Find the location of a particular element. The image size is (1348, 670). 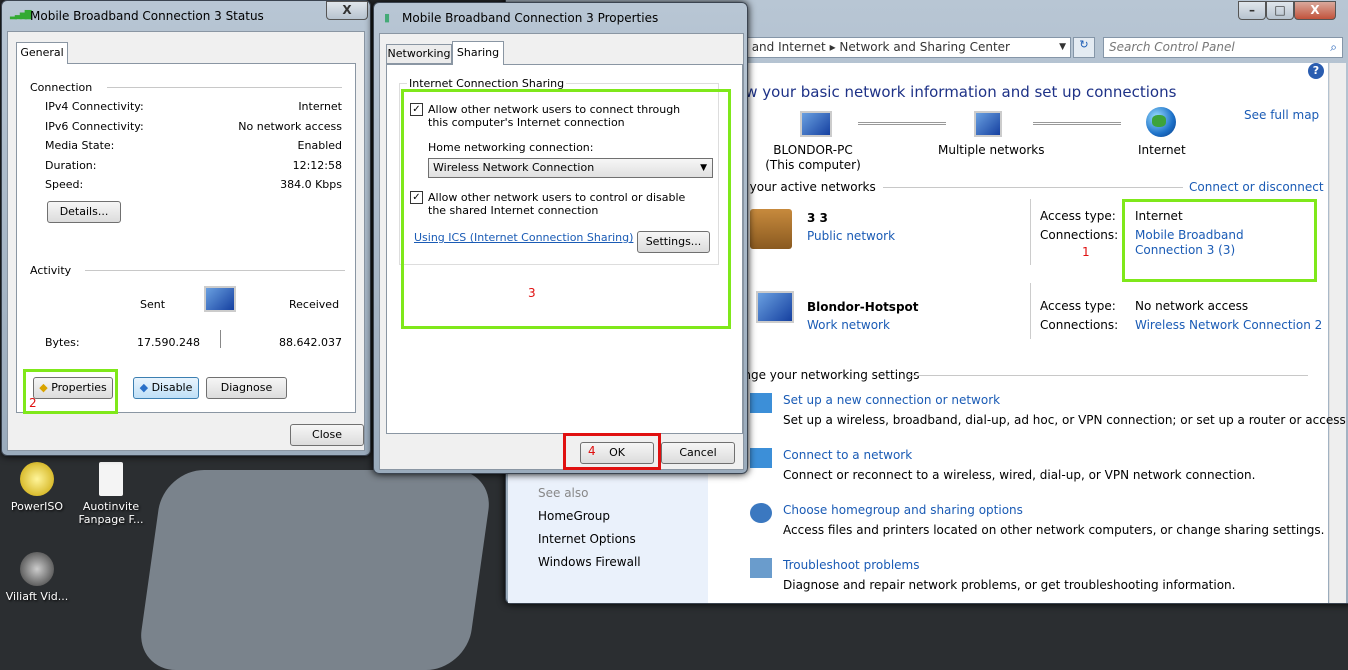

homegroup-icon is located at coordinates (761, 513).